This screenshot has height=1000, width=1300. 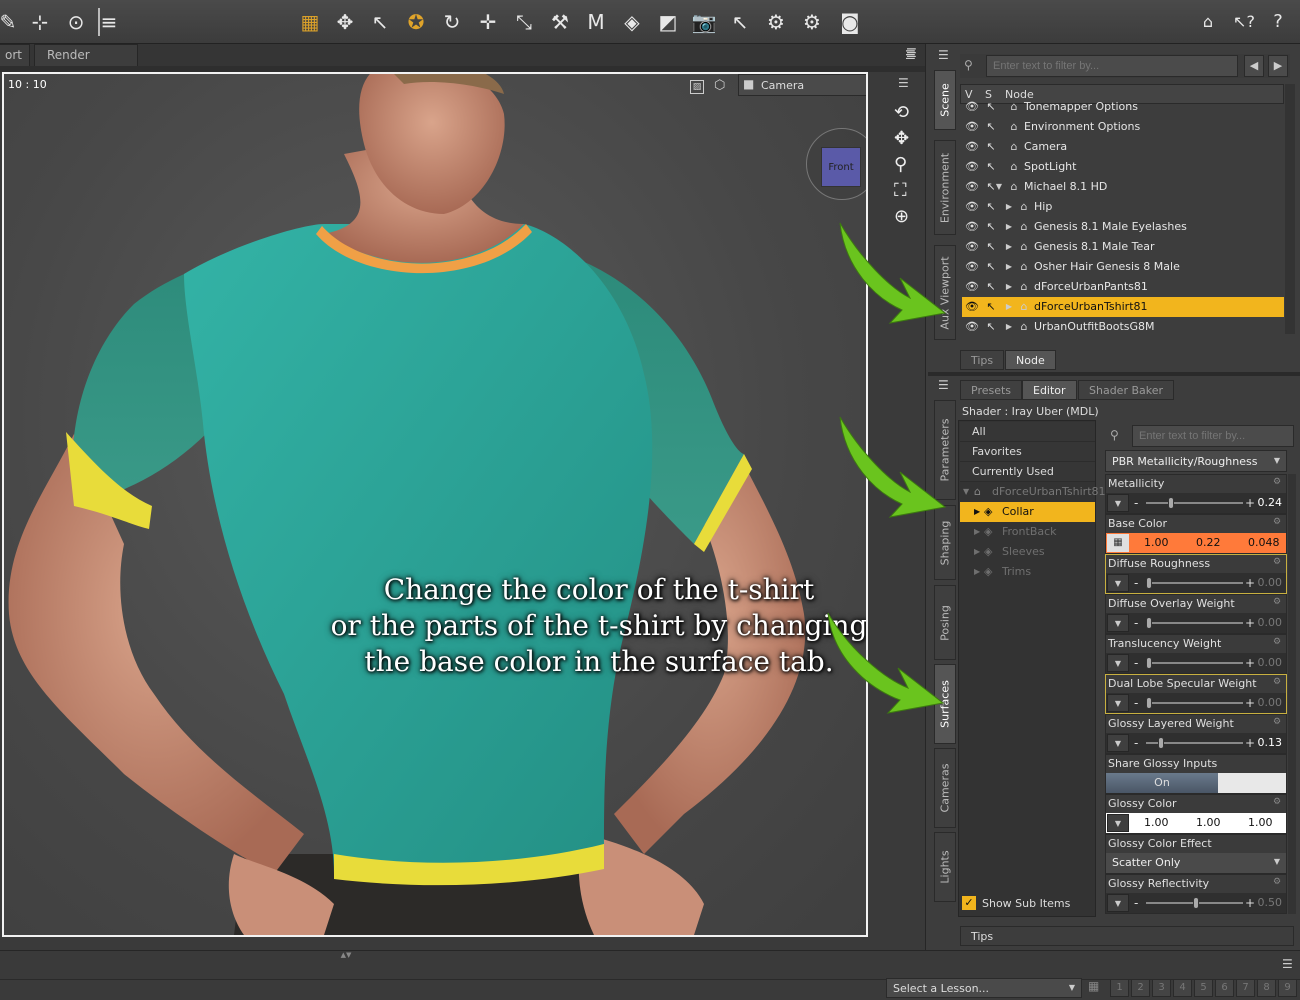 I want to click on scene-scrollbar, so click(x=1290, y=209).